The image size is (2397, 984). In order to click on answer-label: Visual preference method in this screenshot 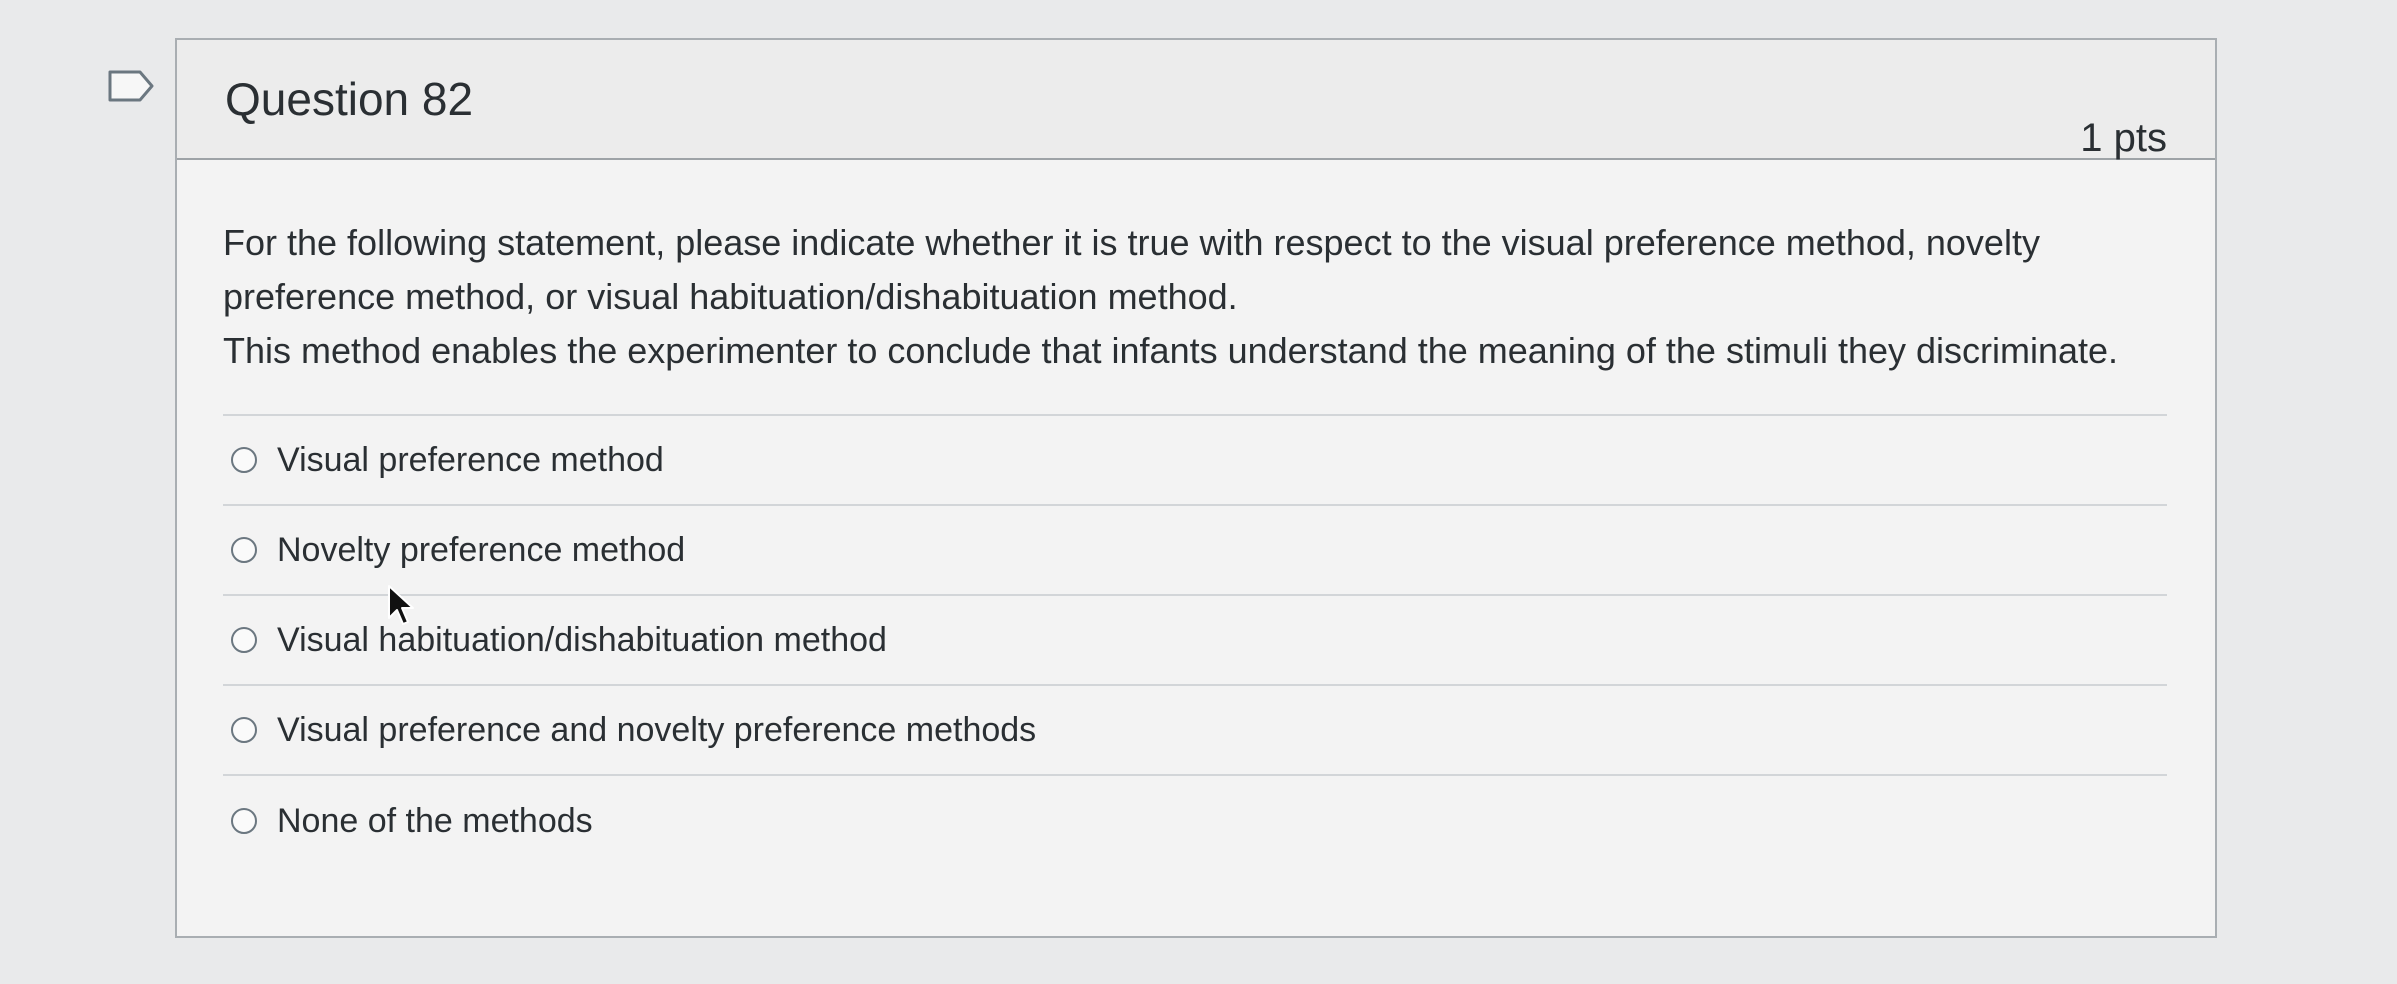, I will do `click(470, 459)`.